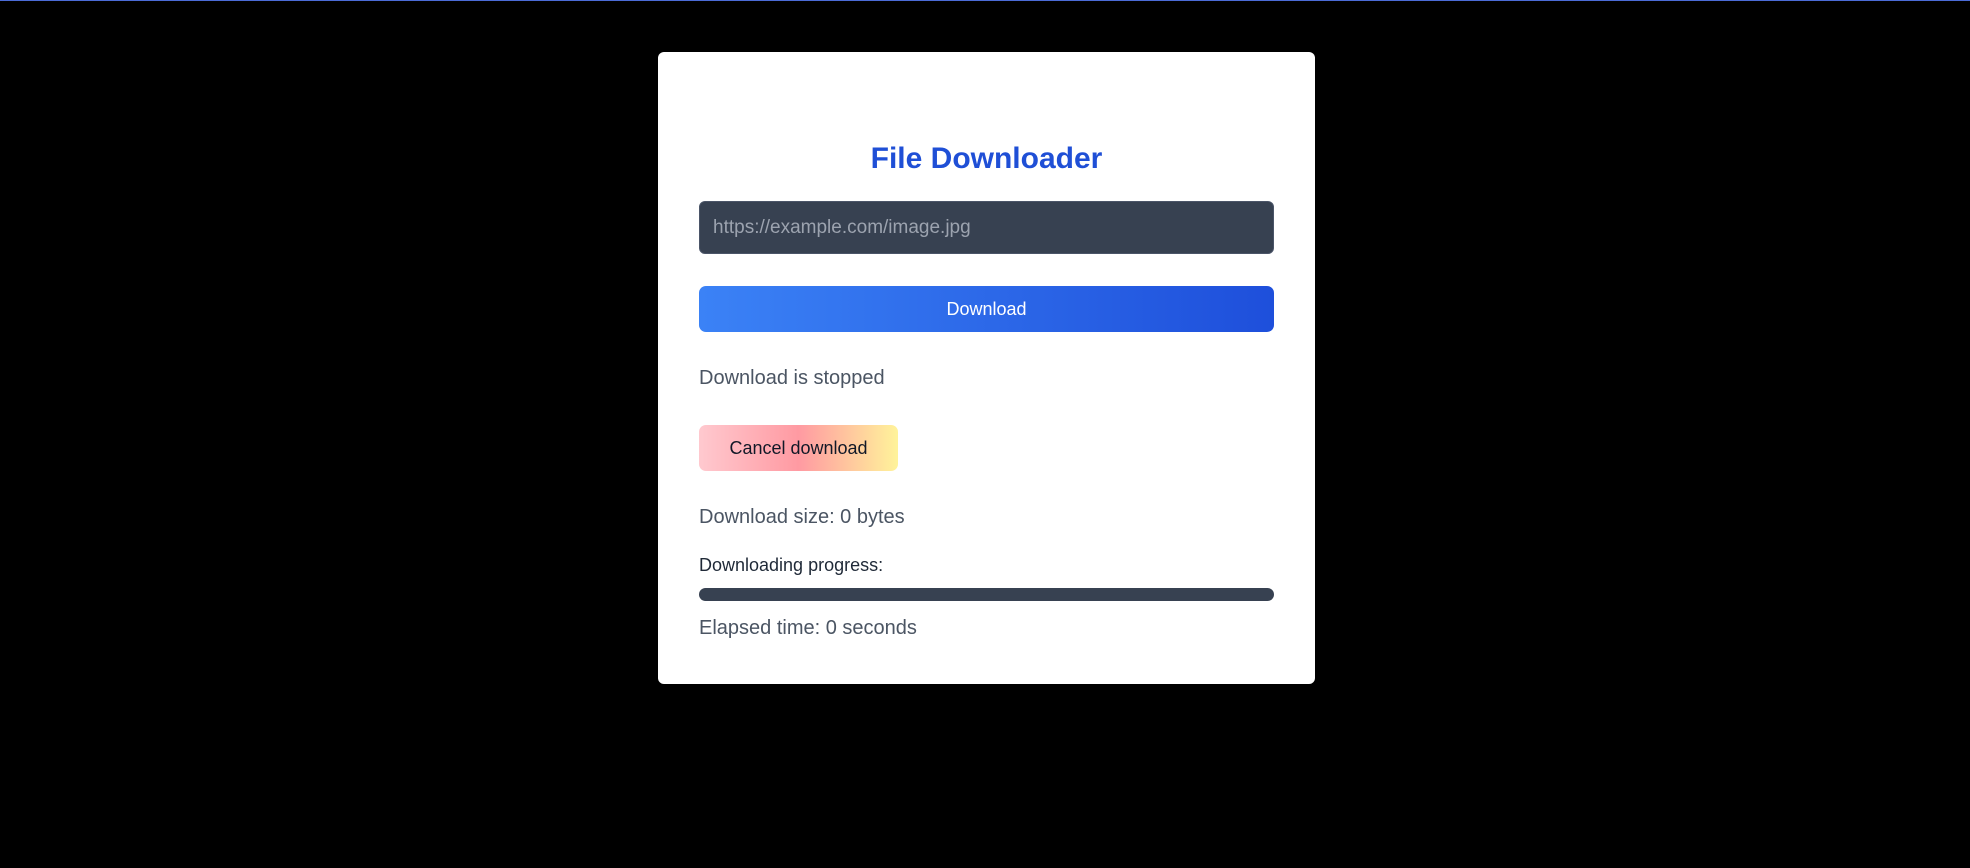  I want to click on elapsed-time-text: Elapsed time: 0 seconds, so click(808, 628).